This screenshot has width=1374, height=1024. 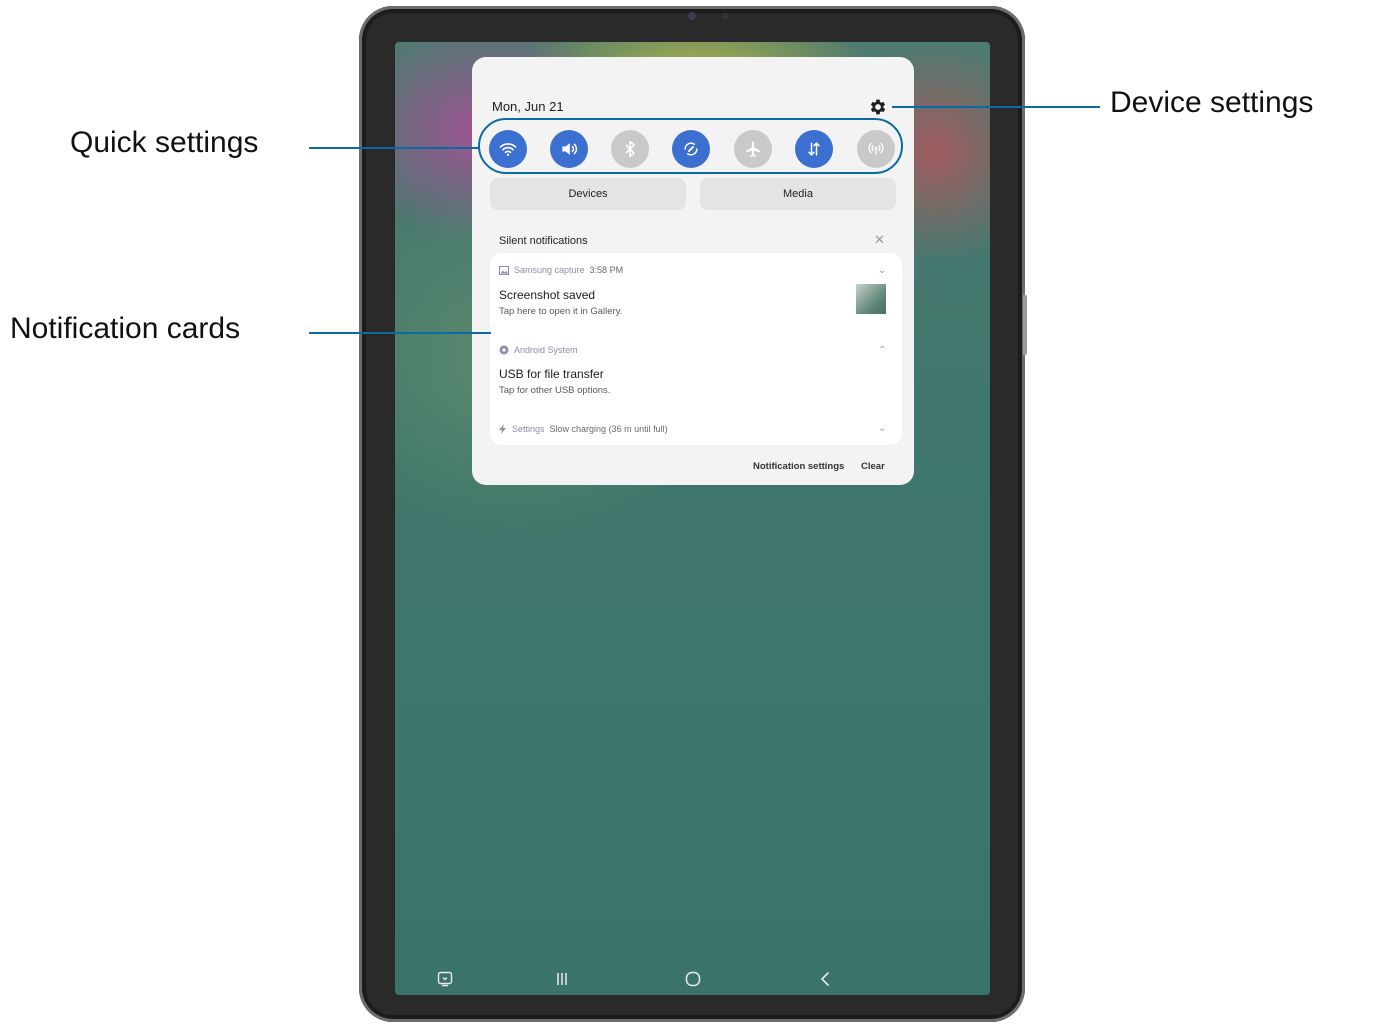 I want to click on notification-app-line: Settings Slow charging (36 m until full), so click(x=583, y=429).